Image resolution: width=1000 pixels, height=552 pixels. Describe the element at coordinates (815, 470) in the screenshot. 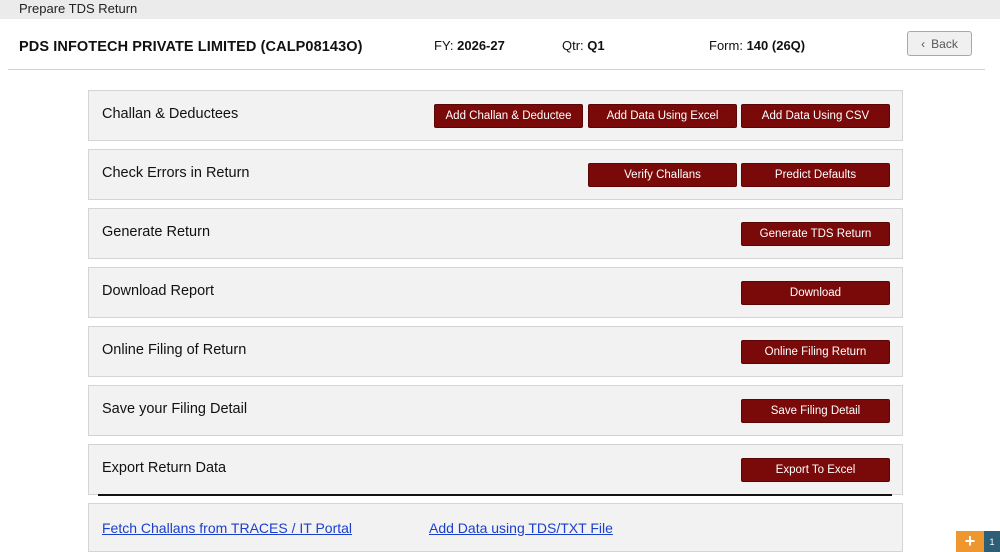

I see `export-to-excel-button: Export To Excel` at that location.